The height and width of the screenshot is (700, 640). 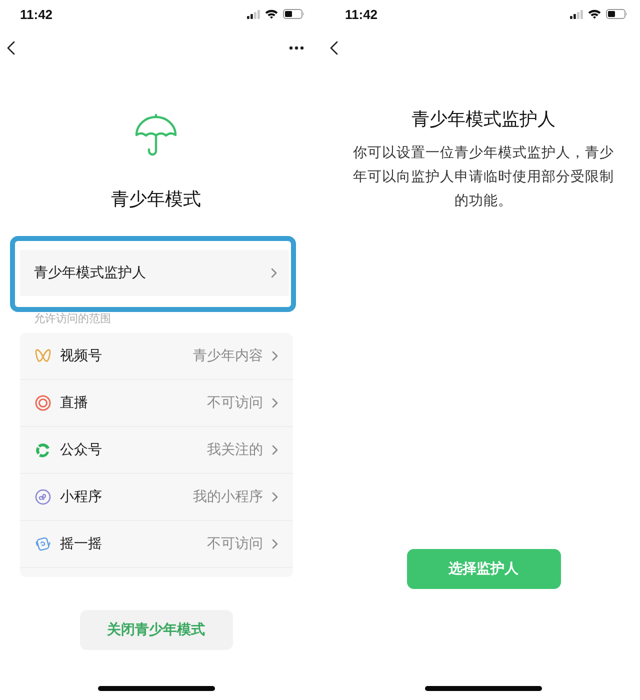 I want to click on butterfly-icon, so click(x=43, y=356).